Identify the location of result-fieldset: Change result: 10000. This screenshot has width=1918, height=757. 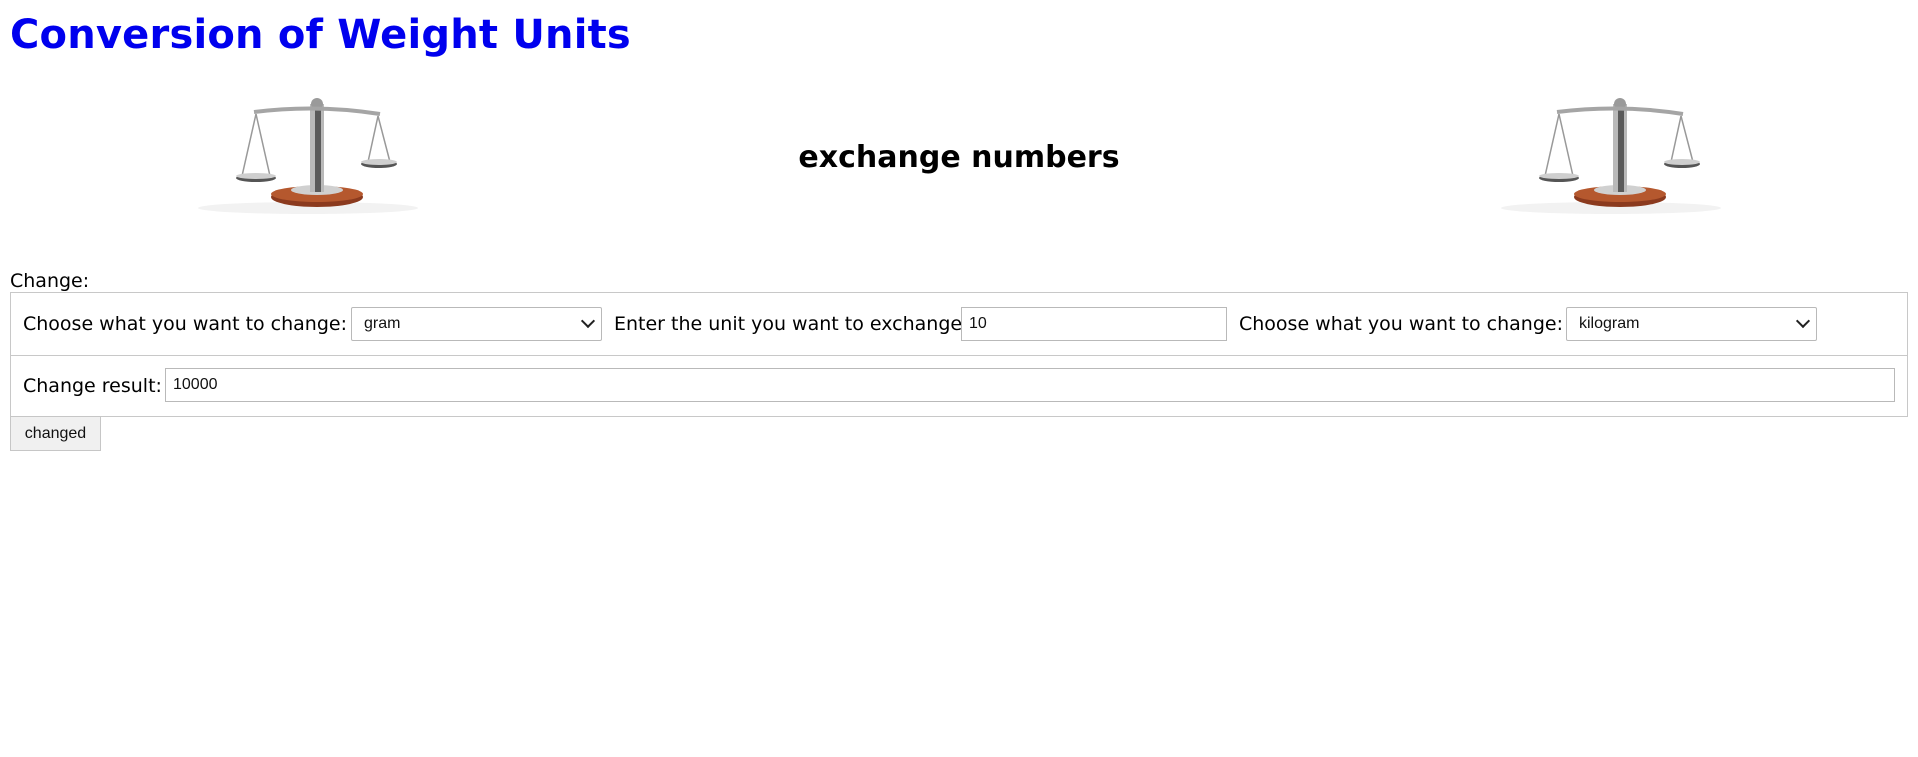
(959, 386).